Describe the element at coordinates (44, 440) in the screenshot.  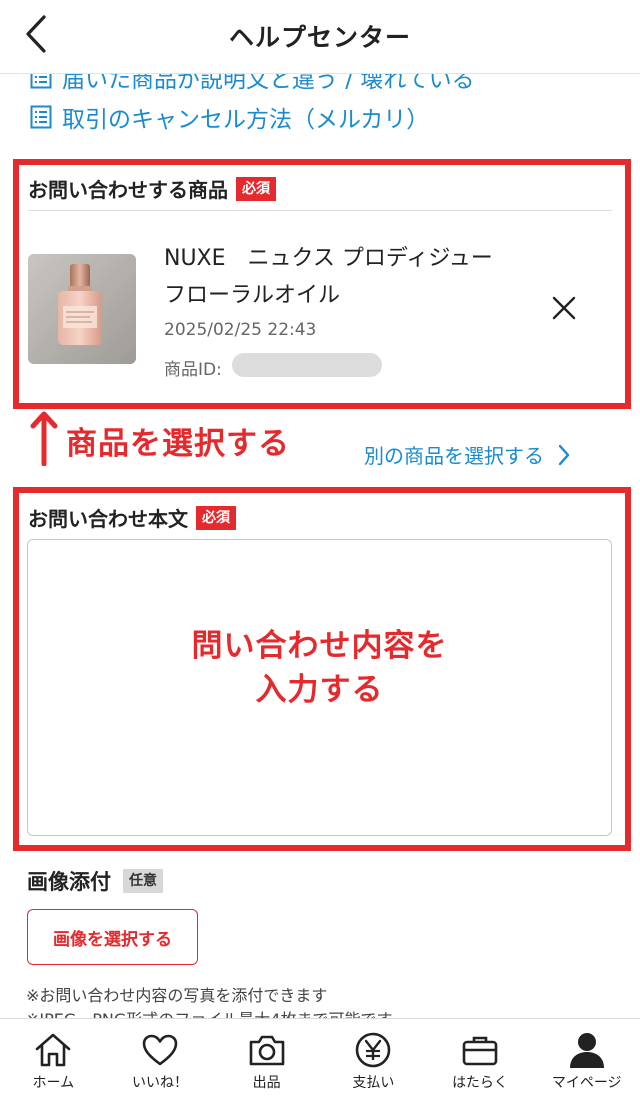
I see `arrow-up-icon` at that location.